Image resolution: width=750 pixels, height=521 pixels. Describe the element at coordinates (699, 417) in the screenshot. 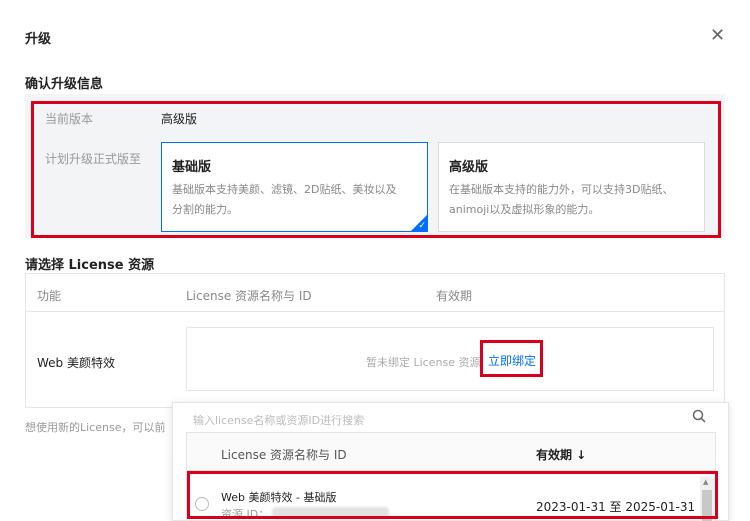

I see `search-icon` at that location.